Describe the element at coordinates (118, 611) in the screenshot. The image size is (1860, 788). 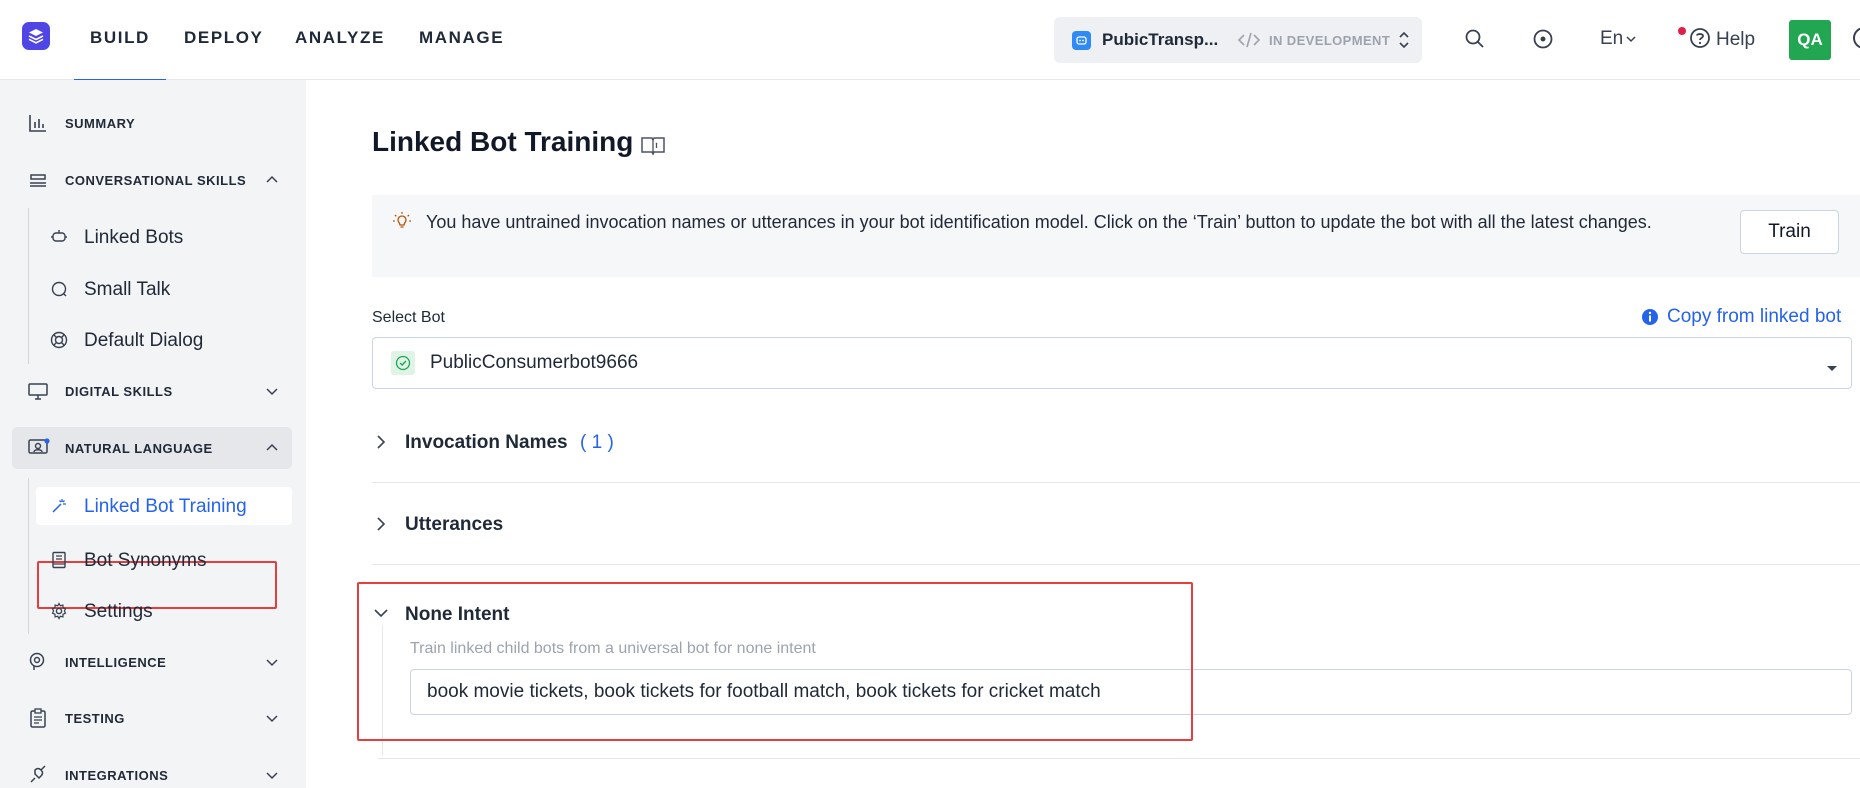
I see `sidebar-item-label: Settings` at that location.